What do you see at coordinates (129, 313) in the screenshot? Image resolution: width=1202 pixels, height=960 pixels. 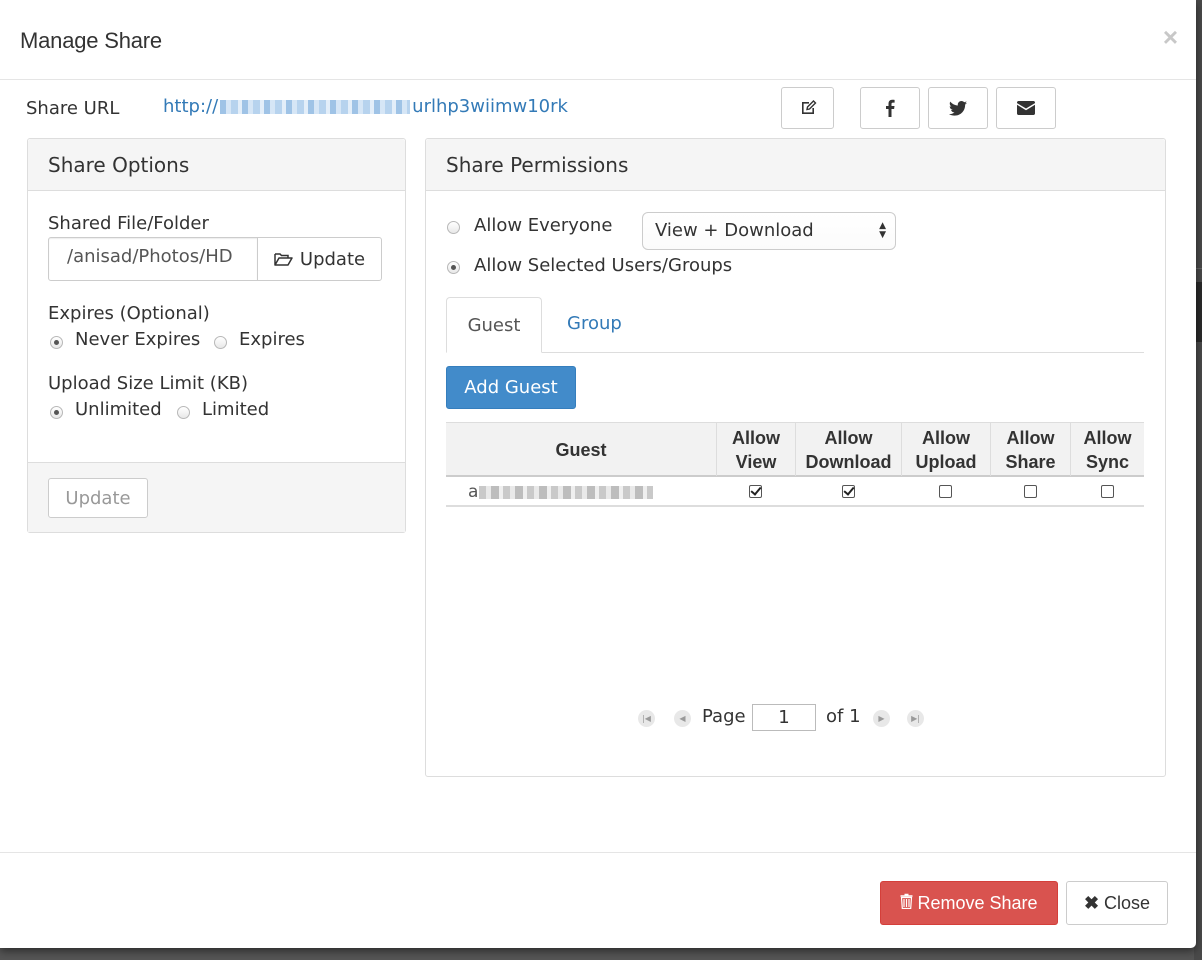 I see `expires-label: Expires (Optional)` at bounding box center [129, 313].